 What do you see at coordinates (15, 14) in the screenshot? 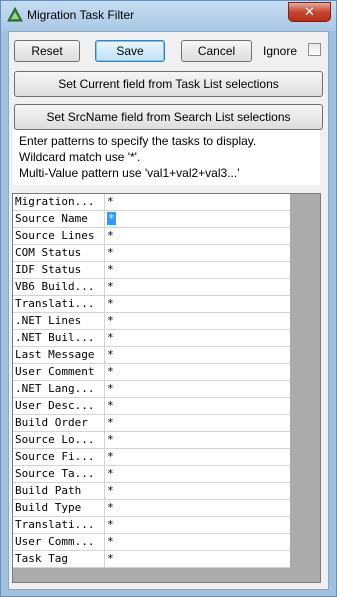
I see `app-icon` at bounding box center [15, 14].